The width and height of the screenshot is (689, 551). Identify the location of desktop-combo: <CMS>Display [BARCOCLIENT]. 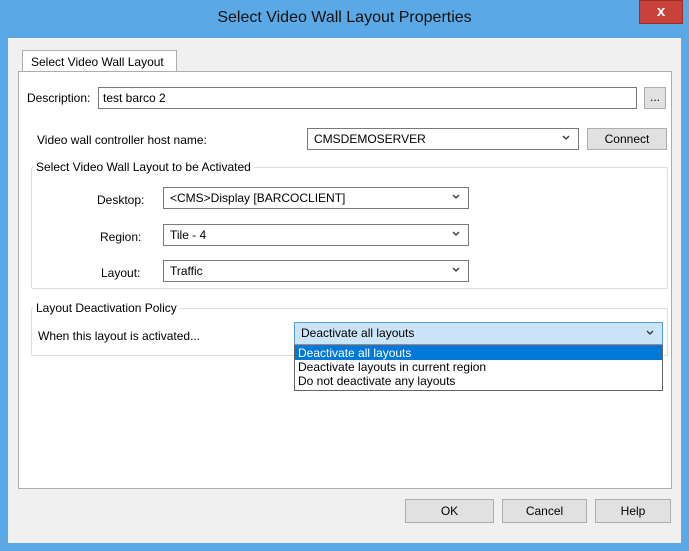
(316, 198).